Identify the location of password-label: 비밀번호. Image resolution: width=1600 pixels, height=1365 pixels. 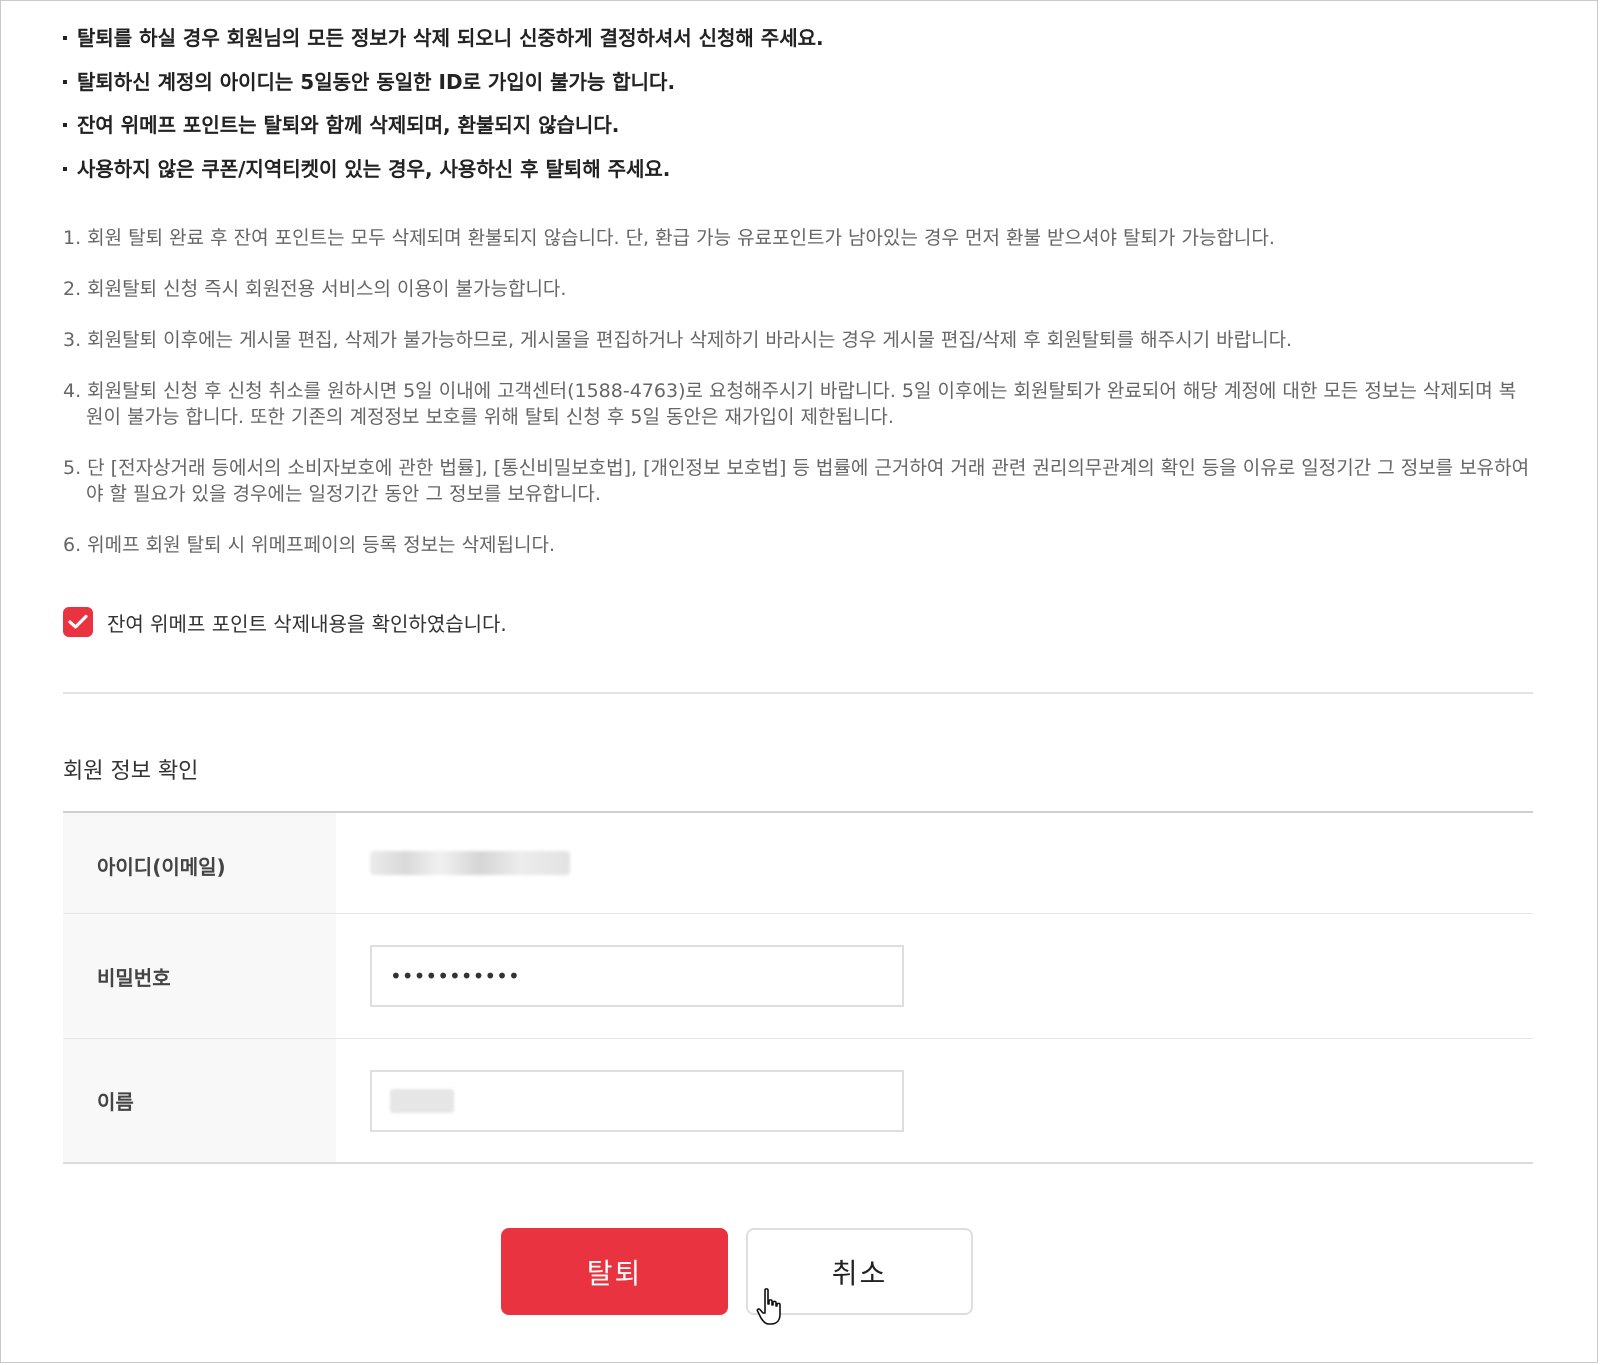
(199, 976).